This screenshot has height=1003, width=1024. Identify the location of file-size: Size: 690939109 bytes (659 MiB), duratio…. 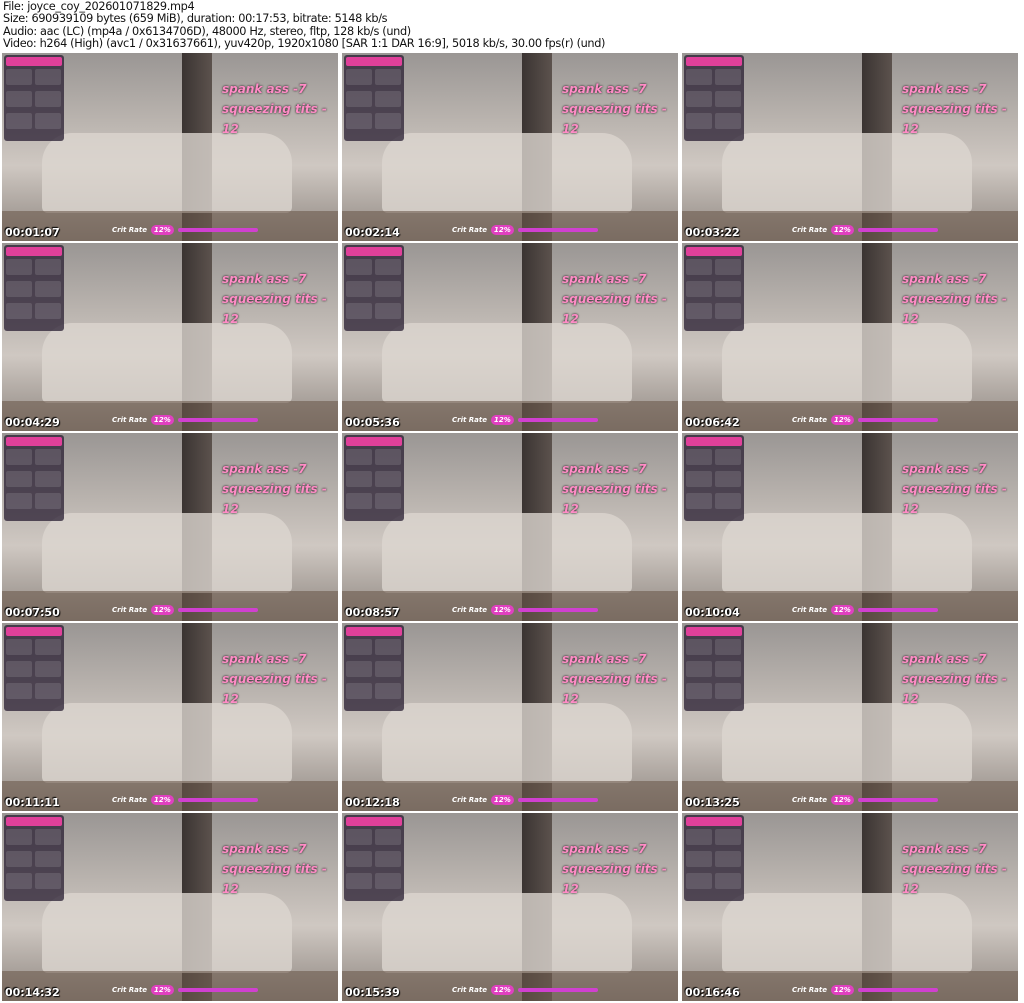
(195, 19).